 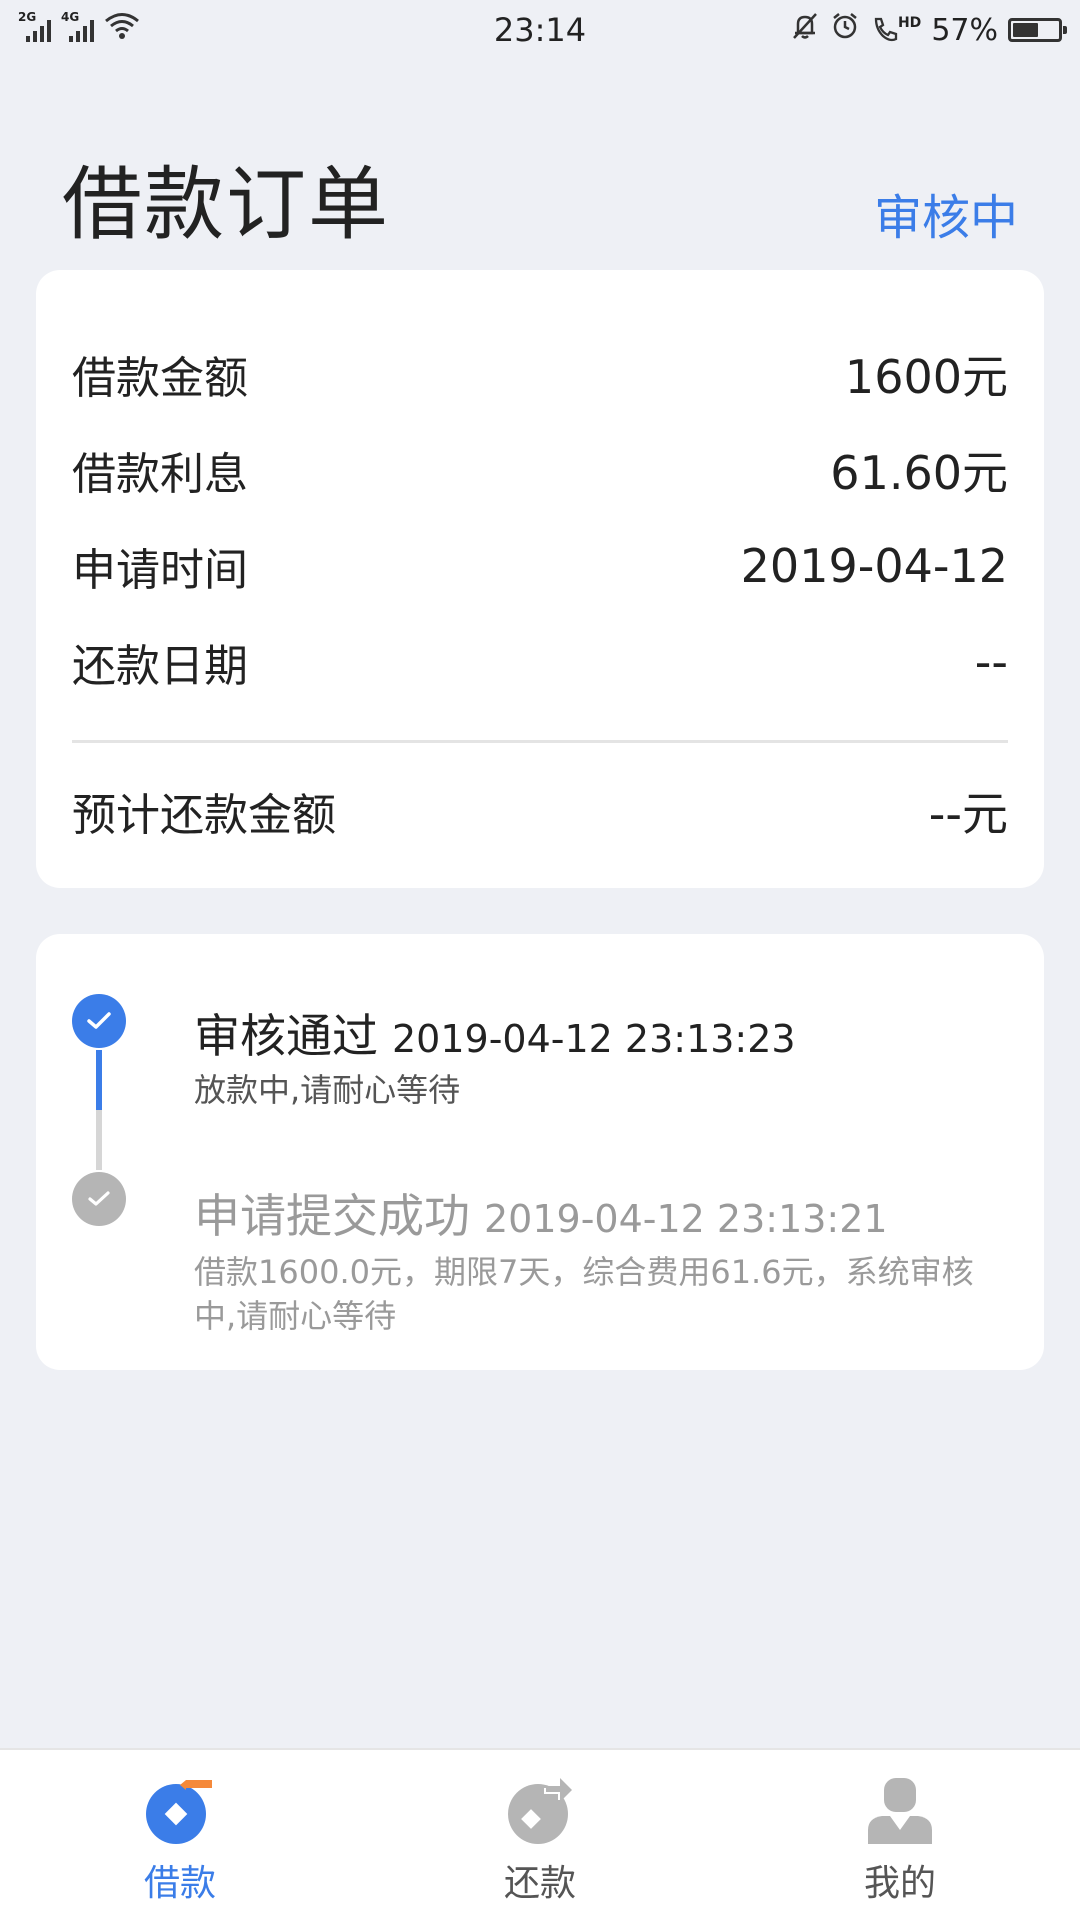 I want to click on profile-icon, so click(x=900, y=1810).